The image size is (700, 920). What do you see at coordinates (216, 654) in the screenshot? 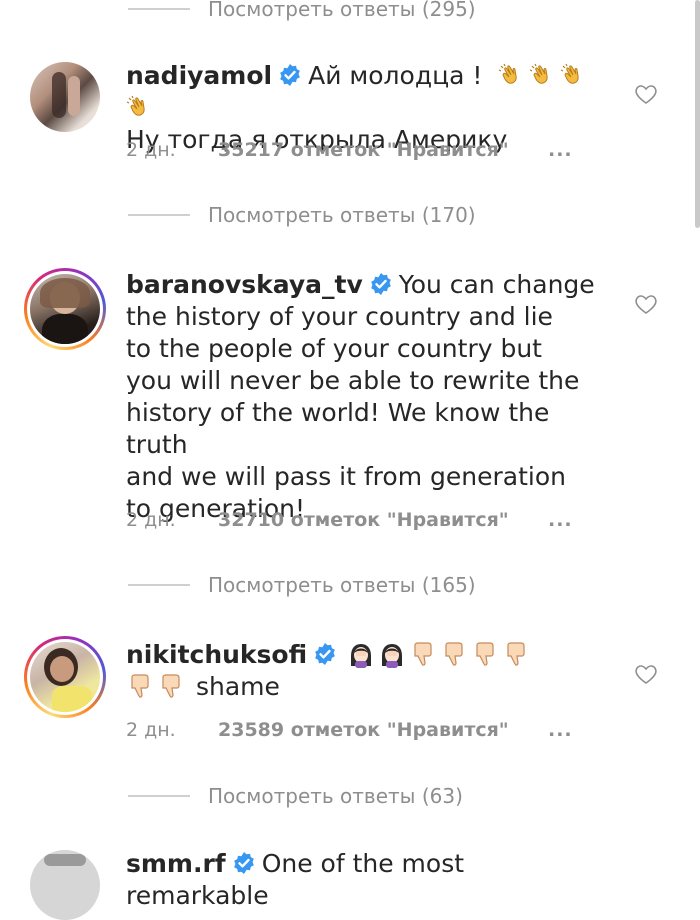
I see `username: nikitchuksofi` at bounding box center [216, 654].